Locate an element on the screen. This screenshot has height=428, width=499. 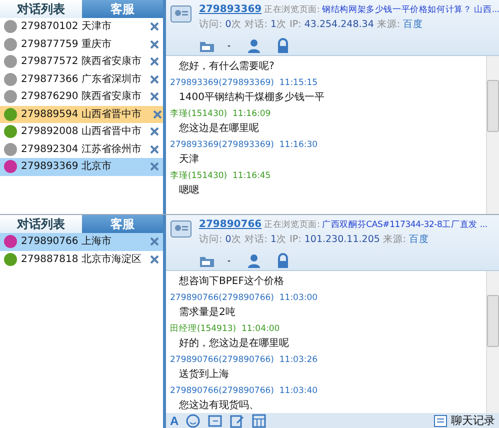
conversation-label: 279877572 陕西省安康市 is located at coordinates (81, 61).